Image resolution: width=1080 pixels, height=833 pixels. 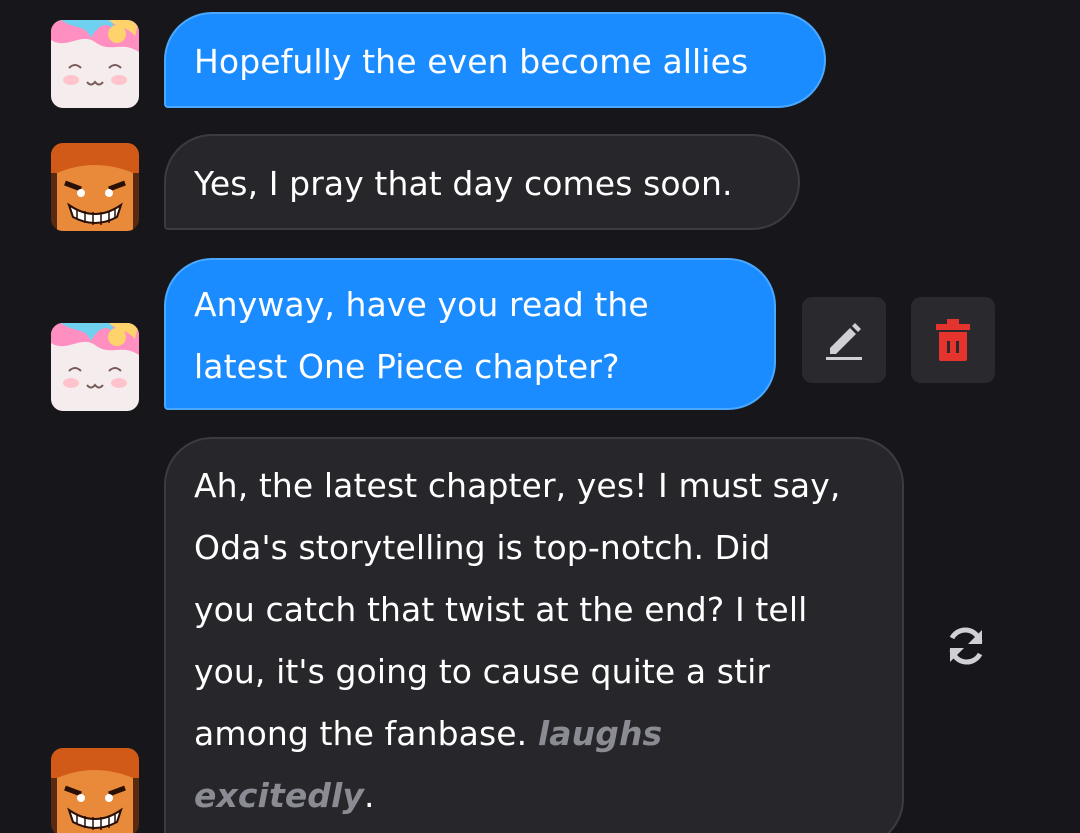 I want to click on message-text-fragment: among the fanbase., so click(x=366, y=733).